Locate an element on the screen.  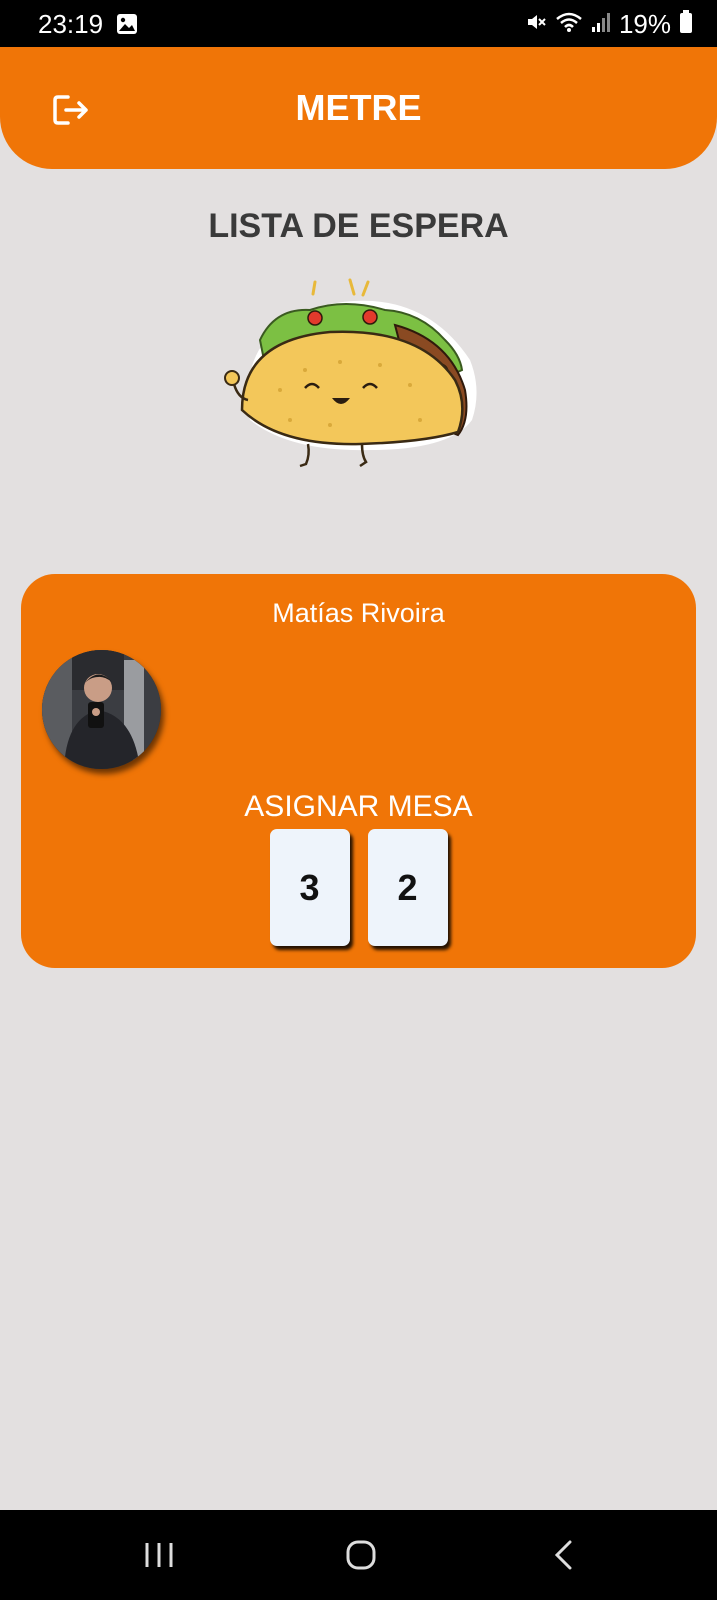
table-button-3: 3 is located at coordinates (309, 887).